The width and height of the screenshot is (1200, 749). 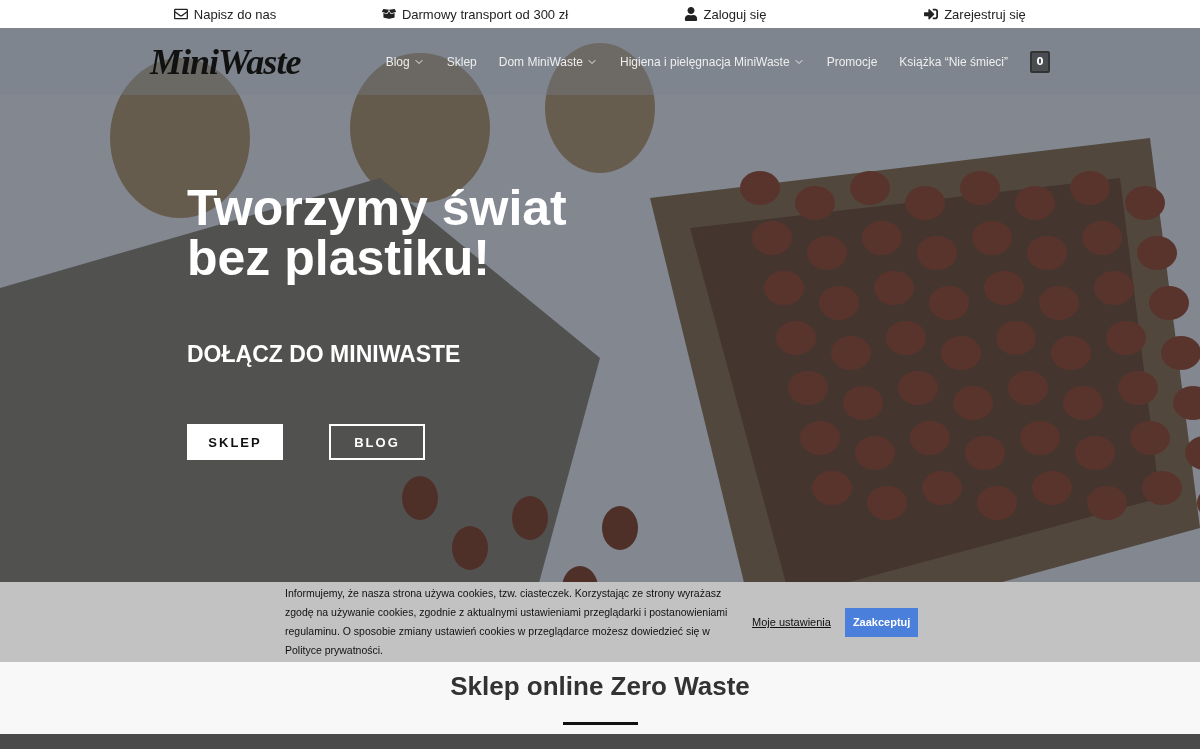 I want to click on cookie-text: Informujemy, że nasza strona używa cookies, tzw. ciasteczek. Korzystając ze strony wyrażasz zgodę na używanie cookies, zgodnie z aktualnymi ustawieniami przeglądarki i postanowieniami regulaminu. O sposobie zmiany ustawień cookies w przeglądarce możesz dowiedzieć się w Polityce prywatności., so click(x=507, y=622).